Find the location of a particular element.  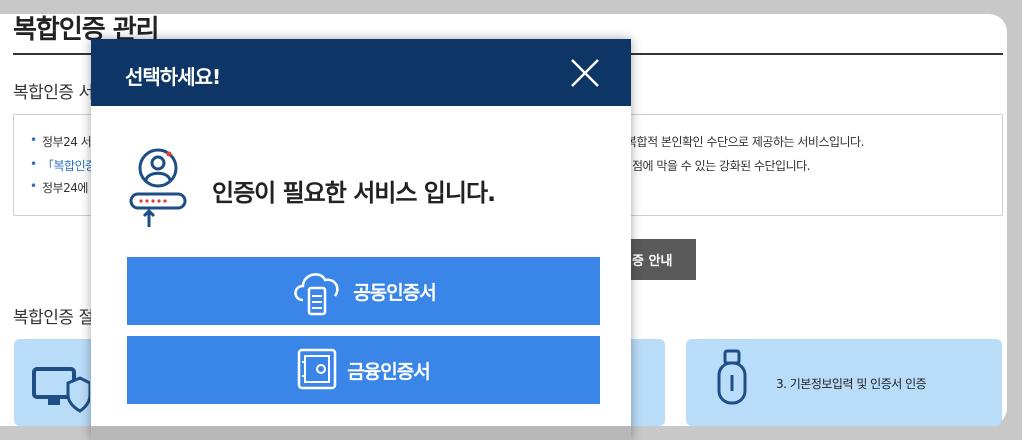

auth-required-message: 인증이 필요한 서비스 입니다. is located at coordinates (354, 193).